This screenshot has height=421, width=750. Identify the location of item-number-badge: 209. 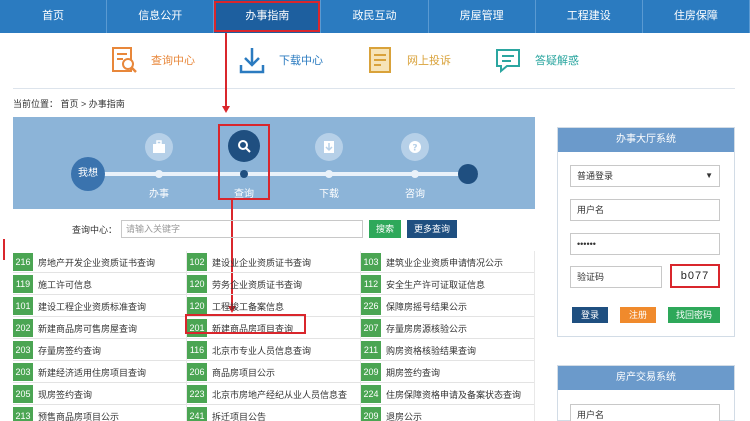
(371, 414).